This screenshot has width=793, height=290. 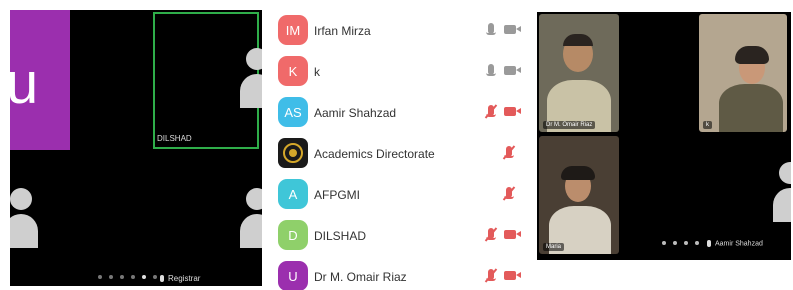 What do you see at coordinates (394, 72) in the screenshot?
I see `list-item: K k` at bounding box center [394, 72].